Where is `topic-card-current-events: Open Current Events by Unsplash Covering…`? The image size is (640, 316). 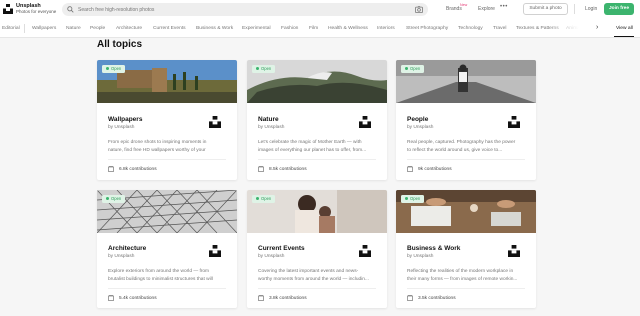 topic-card-current-events: Open Current Events by Unsplash Covering… is located at coordinates (317, 249).